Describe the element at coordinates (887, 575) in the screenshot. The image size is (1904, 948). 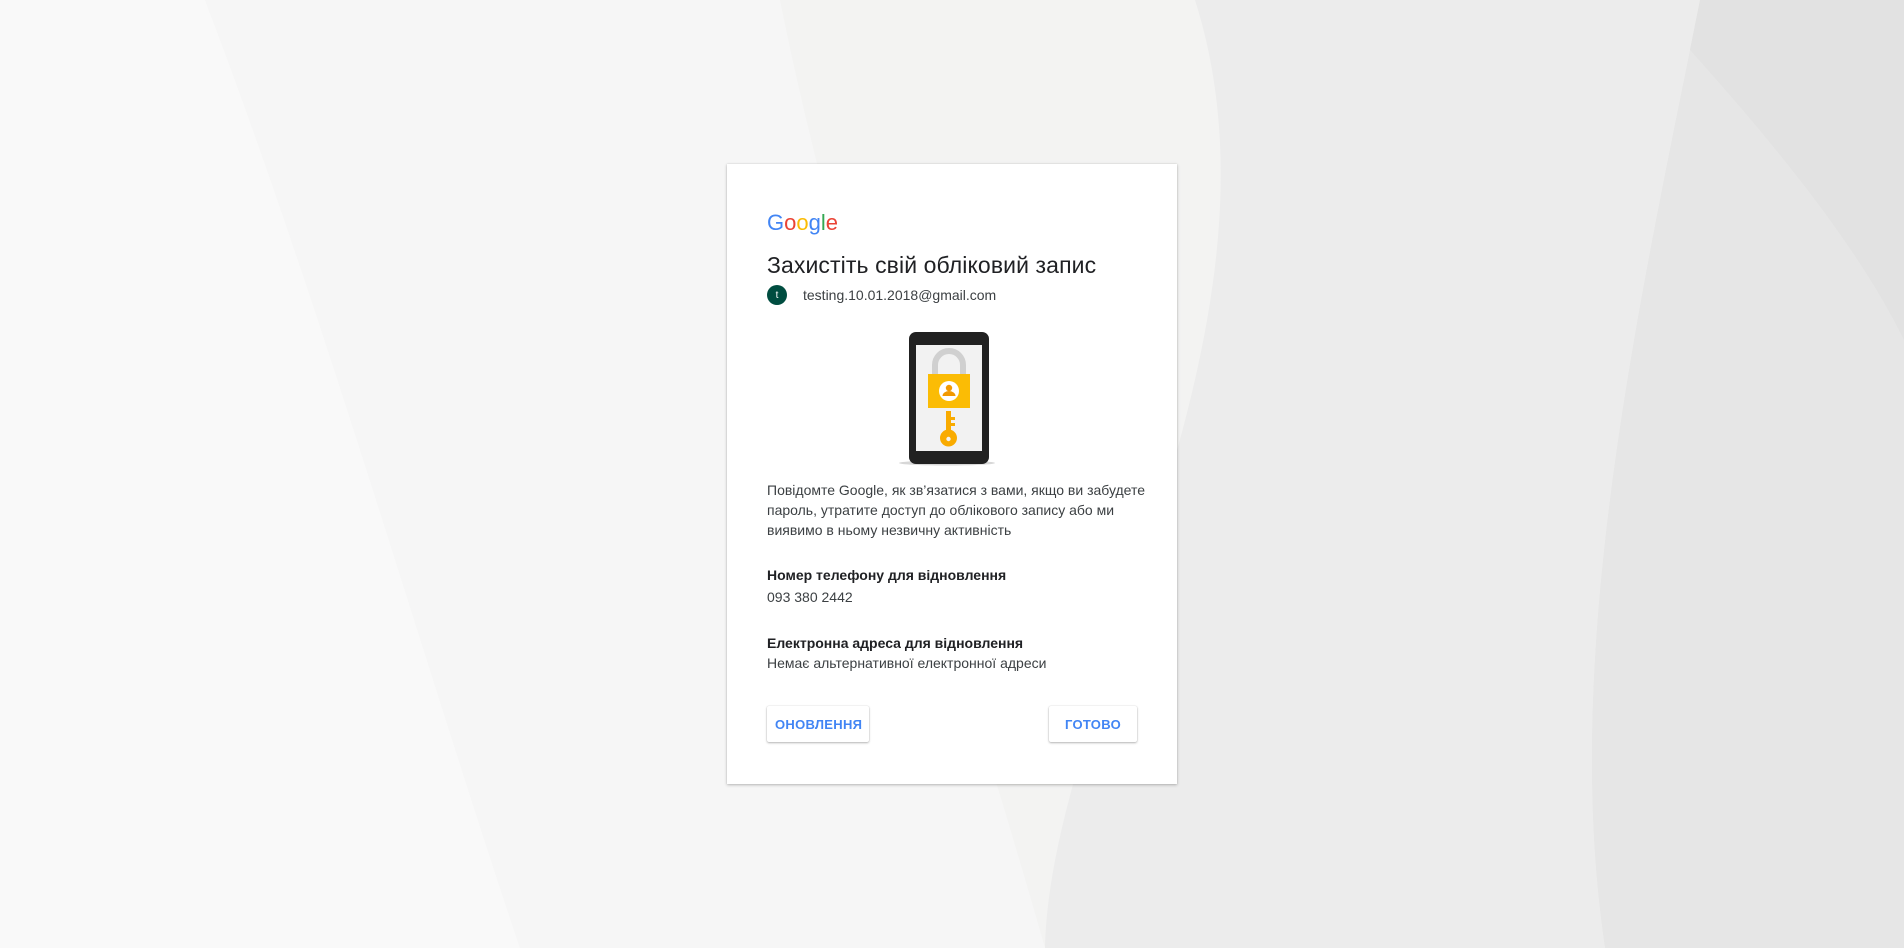
I see `recovery-phone-label: Номер телефону для відновлення` at that location.